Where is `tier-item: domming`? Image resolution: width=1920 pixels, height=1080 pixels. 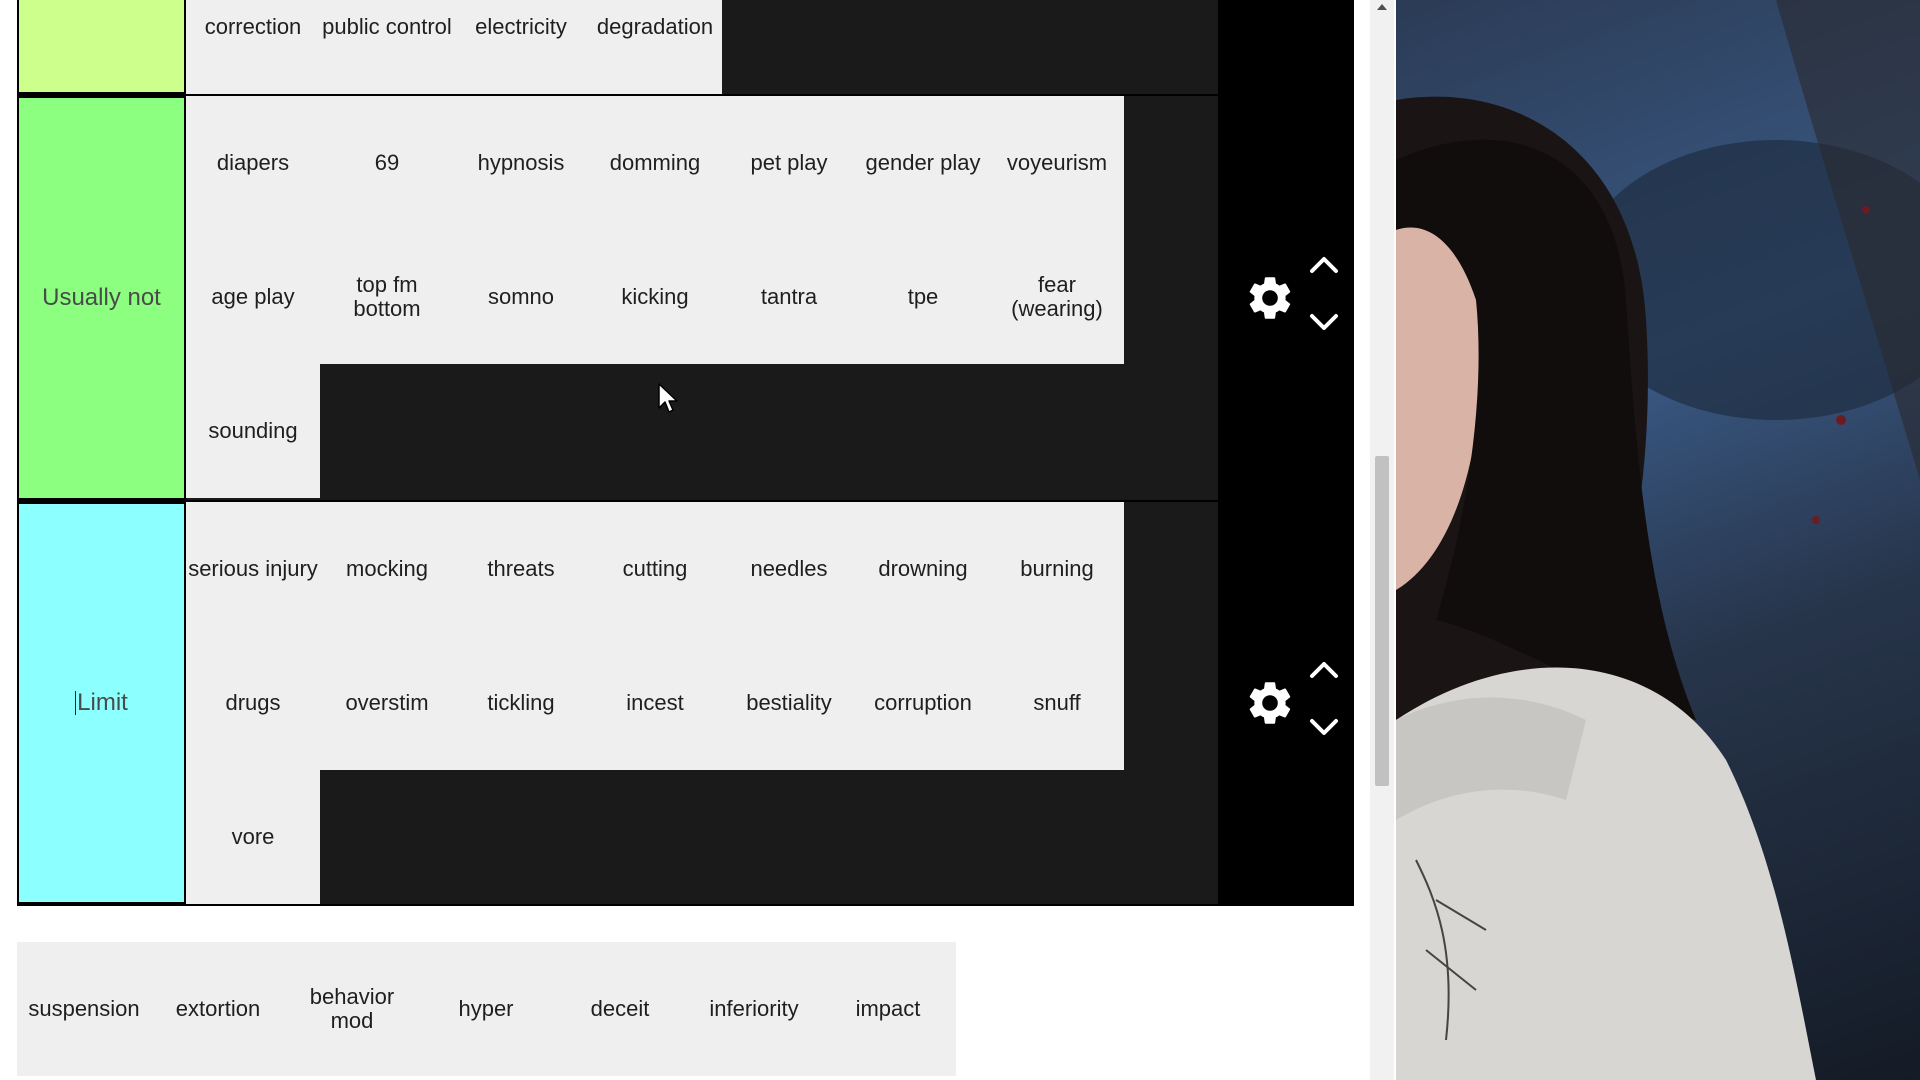
tier-item: domming is located at coordinates (655, 163).